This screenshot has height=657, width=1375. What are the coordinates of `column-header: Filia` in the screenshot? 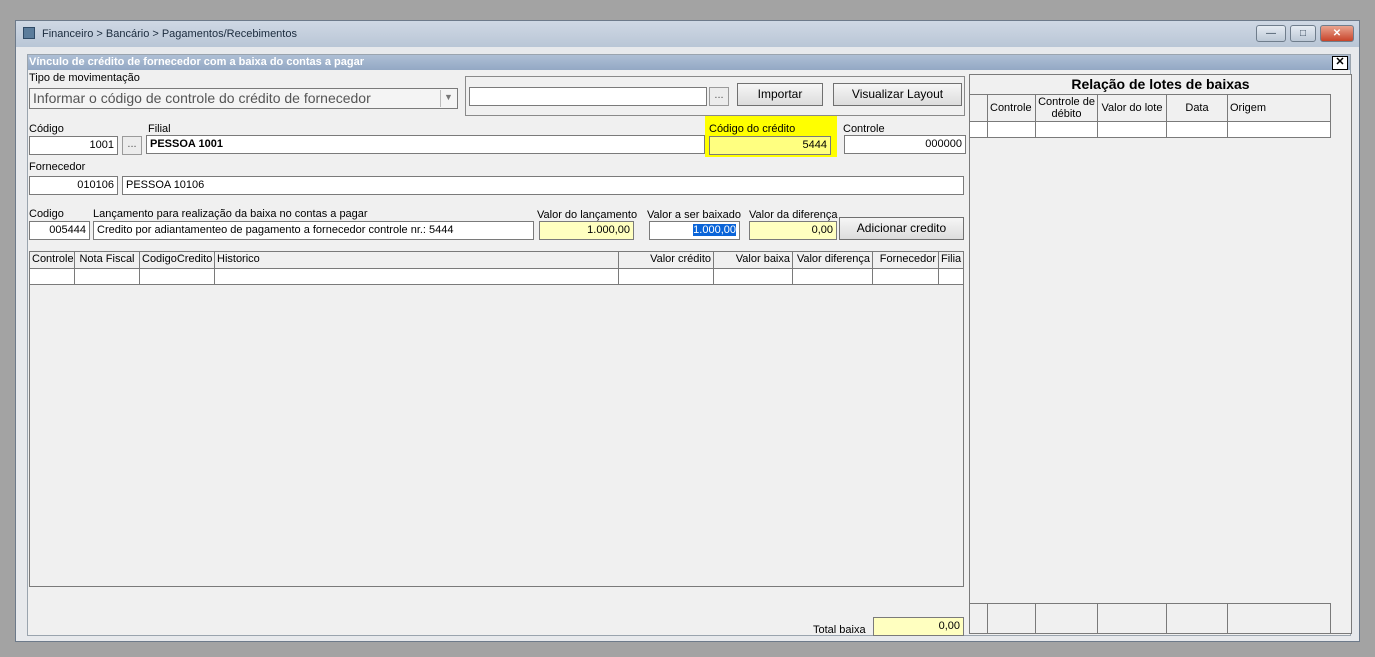 It's located at (951, 260).